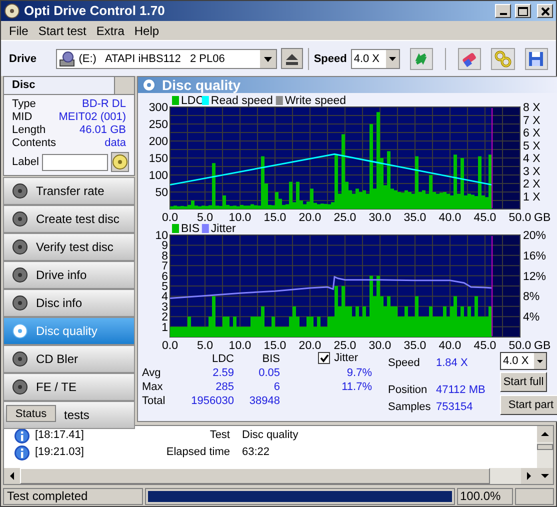 The height and width of the screenshot is (507, 557). Describe the element at coordinates (23, 59) in the screenshot. I see `drive-label: Drive` at that location.